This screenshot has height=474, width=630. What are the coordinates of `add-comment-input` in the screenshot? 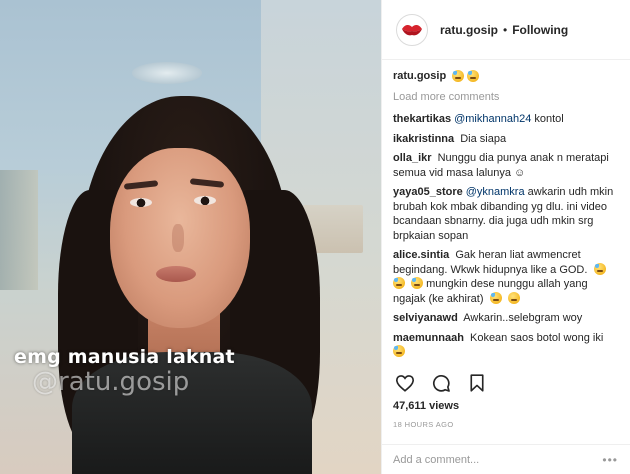 It's located at (498, 459).